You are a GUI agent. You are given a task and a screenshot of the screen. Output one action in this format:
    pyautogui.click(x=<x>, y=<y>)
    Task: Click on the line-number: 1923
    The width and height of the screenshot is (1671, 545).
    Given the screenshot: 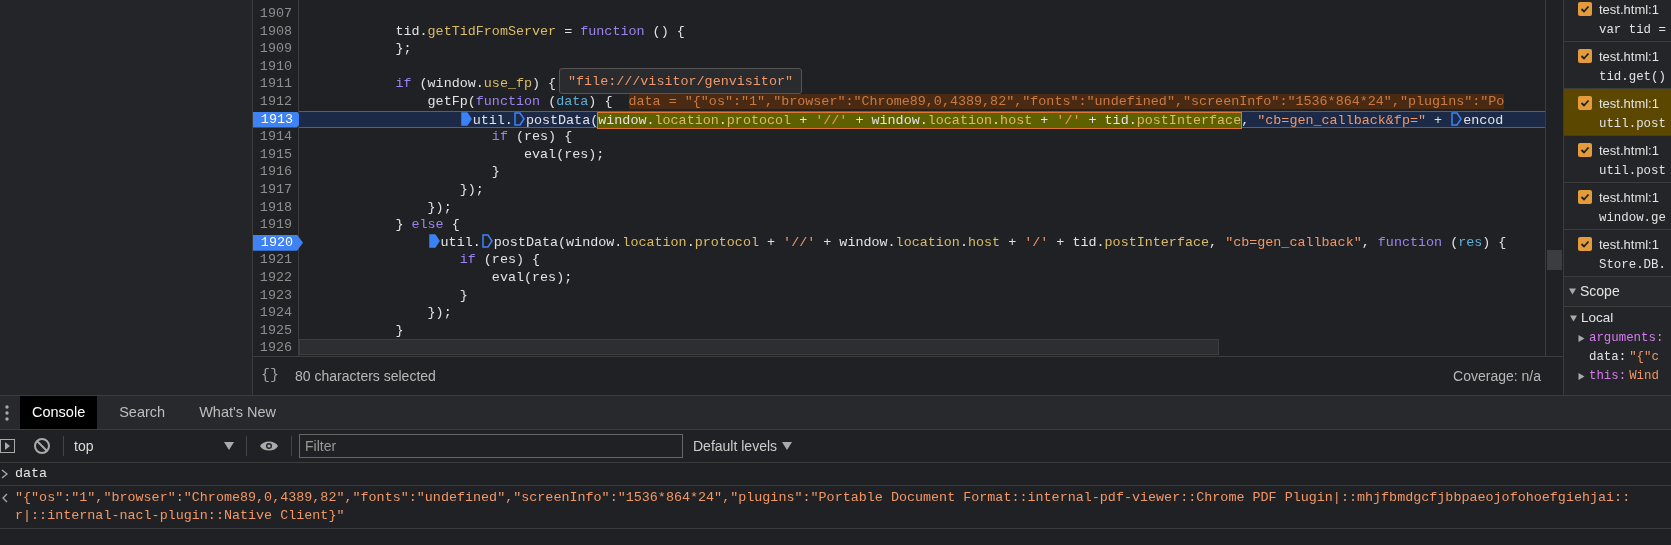 What is the action you would take?
    pyautogui.click(x=275, y=295)
    